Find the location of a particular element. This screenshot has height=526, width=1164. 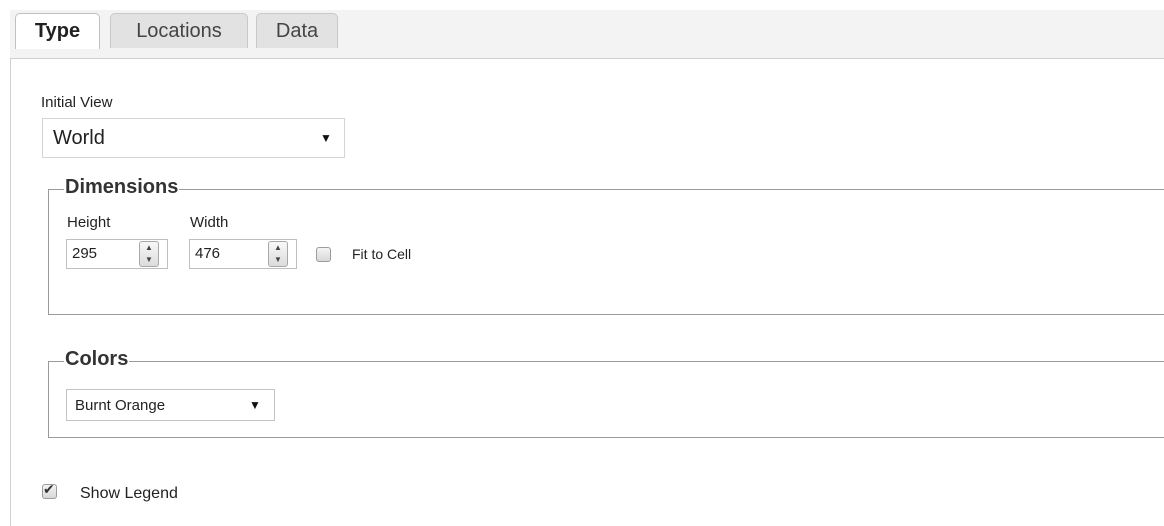

tab-type: Type is located at coordinates (57, 31).